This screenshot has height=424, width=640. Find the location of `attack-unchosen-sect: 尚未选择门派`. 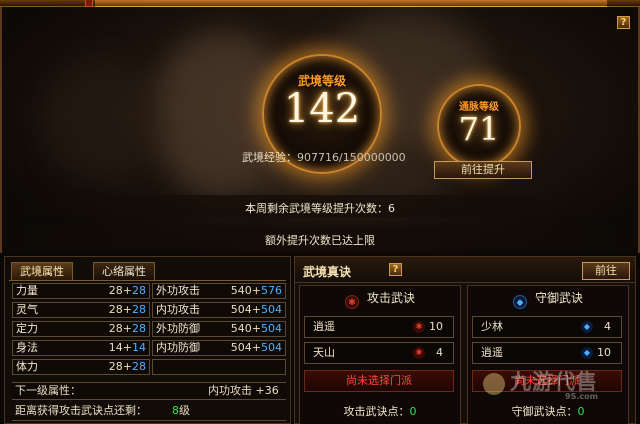

attack-unchosen-sect: 尚未选择门派 is located at coordinates (379, 381).